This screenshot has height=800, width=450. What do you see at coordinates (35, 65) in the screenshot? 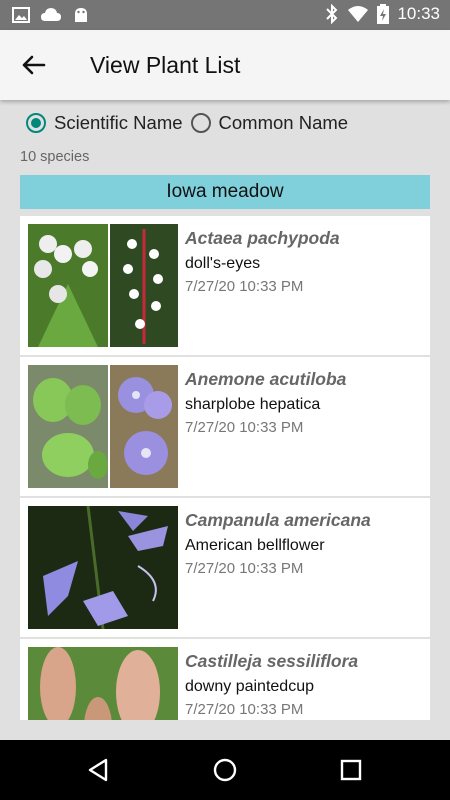
I see `back-arrow-icon` at bounding box center [35, 65].